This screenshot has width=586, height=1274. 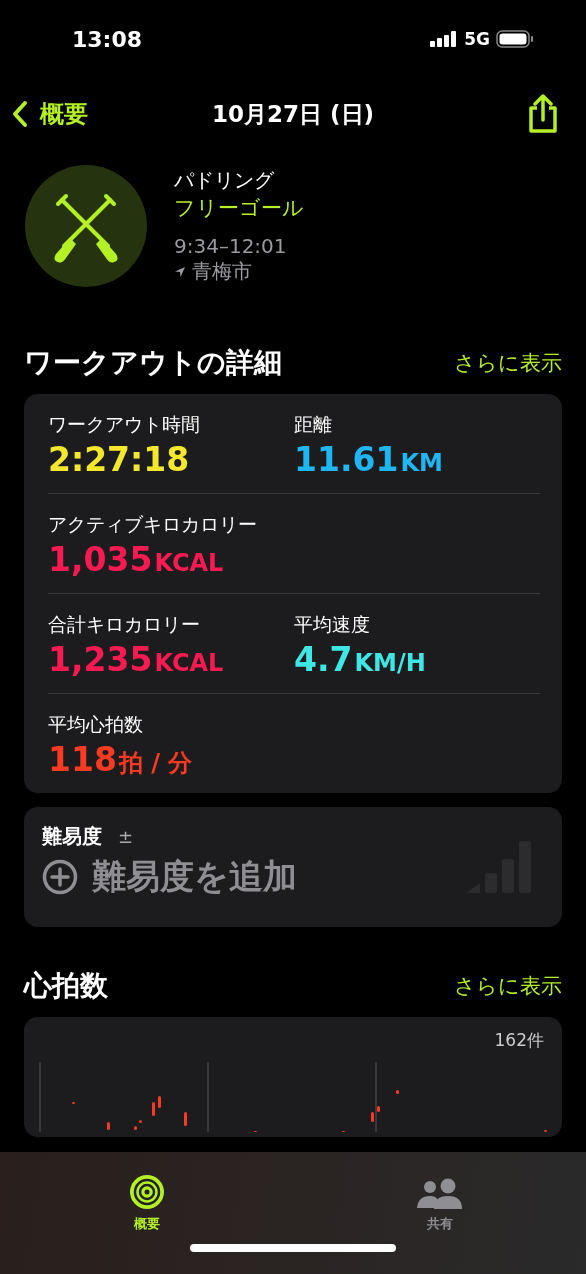 I want to click on difficulty-label: 難易度, so click(x=72, y=836).